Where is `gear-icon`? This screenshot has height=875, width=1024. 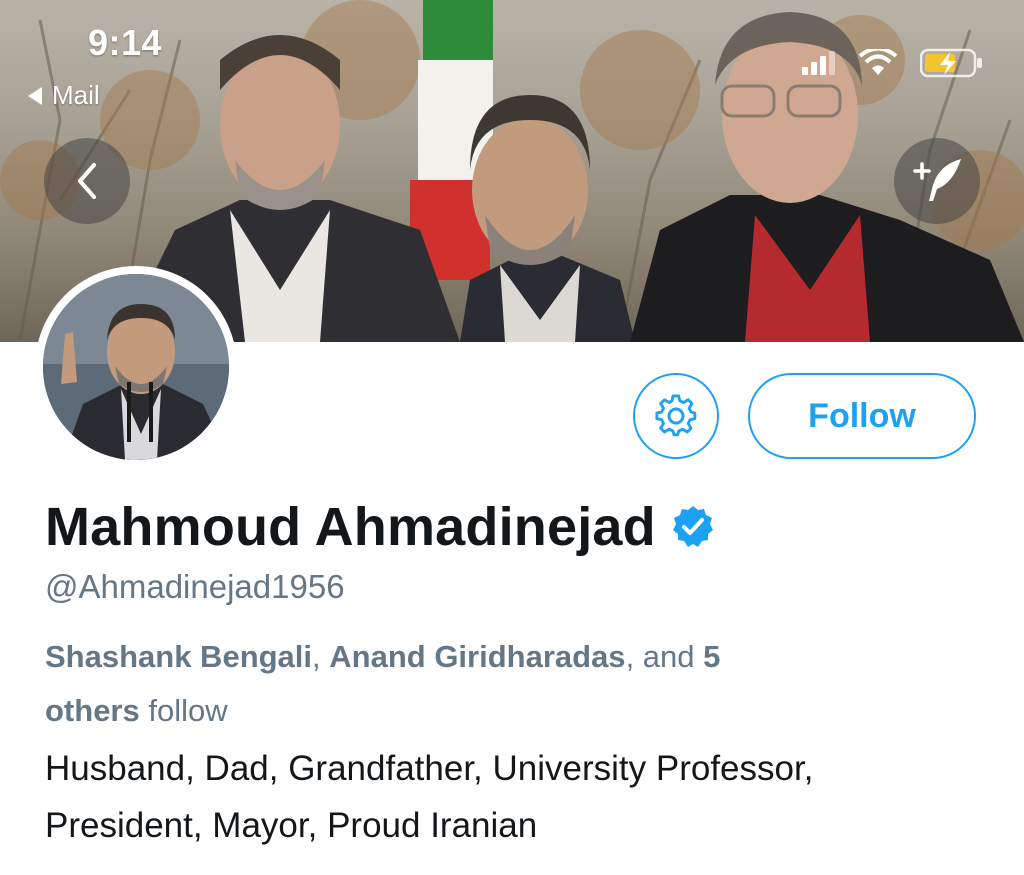 gear-icon is located at coordinates (676, 415).